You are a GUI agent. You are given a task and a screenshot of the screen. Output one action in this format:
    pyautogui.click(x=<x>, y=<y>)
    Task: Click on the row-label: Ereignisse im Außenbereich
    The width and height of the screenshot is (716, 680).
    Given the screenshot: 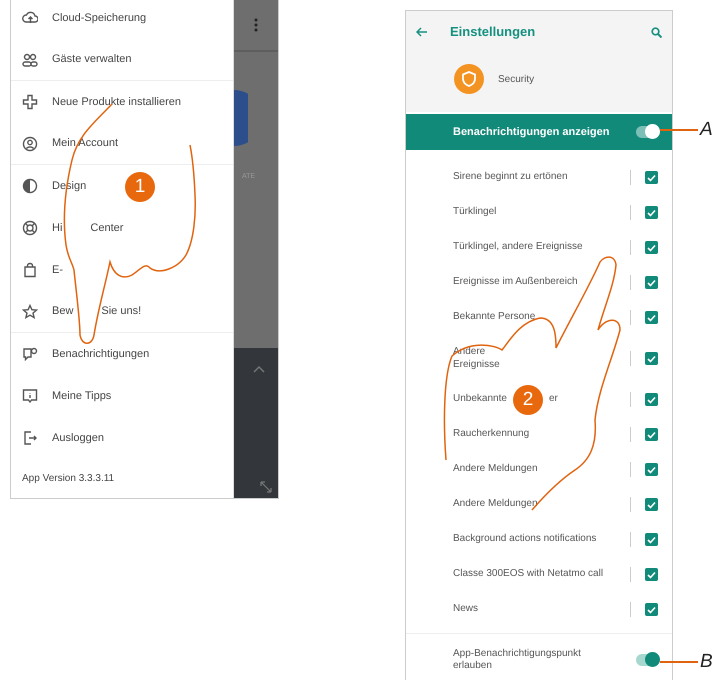 What is the action you would take?
    pyautogui.click(x=515, y=282)
    